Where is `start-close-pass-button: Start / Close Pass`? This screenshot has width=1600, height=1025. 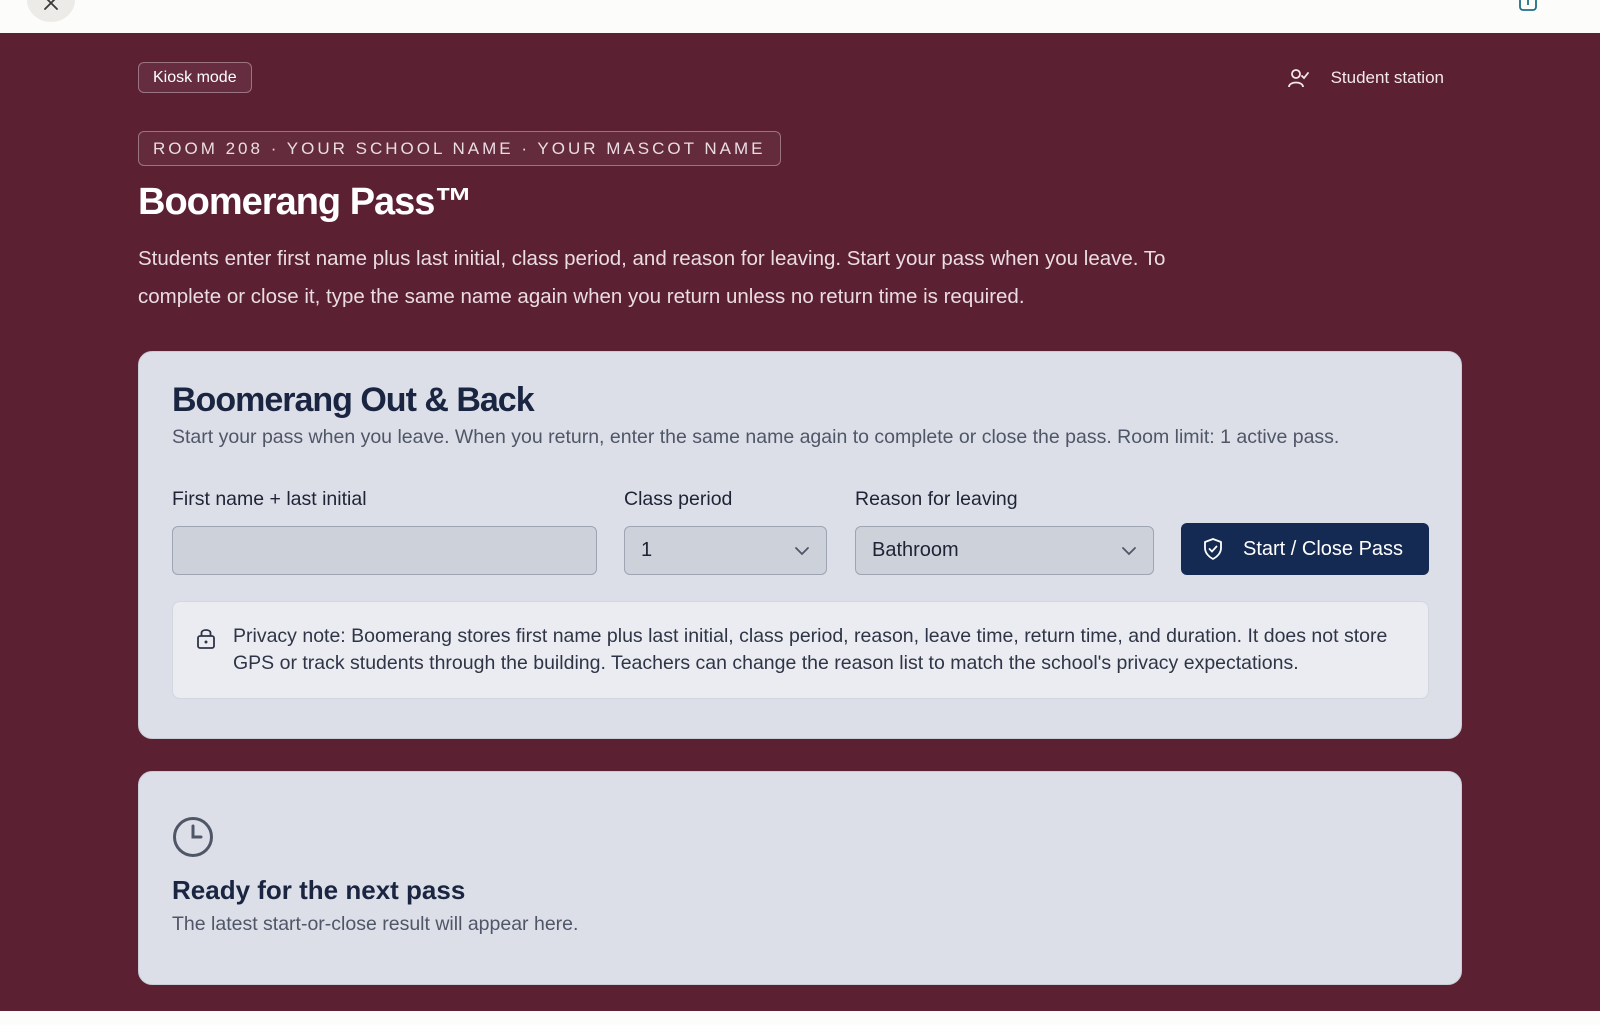
start-close-pass-button: Start / Close Pass is located at coordinates (1305, 549).